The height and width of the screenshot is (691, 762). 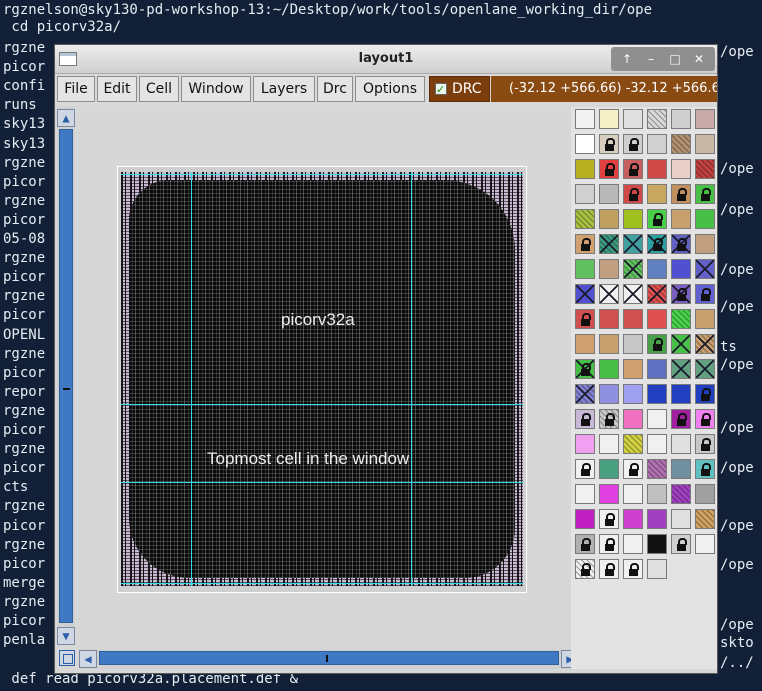 I want to click on vertical-scrollbar: ▲ ▼, so click(x=66, y=376).